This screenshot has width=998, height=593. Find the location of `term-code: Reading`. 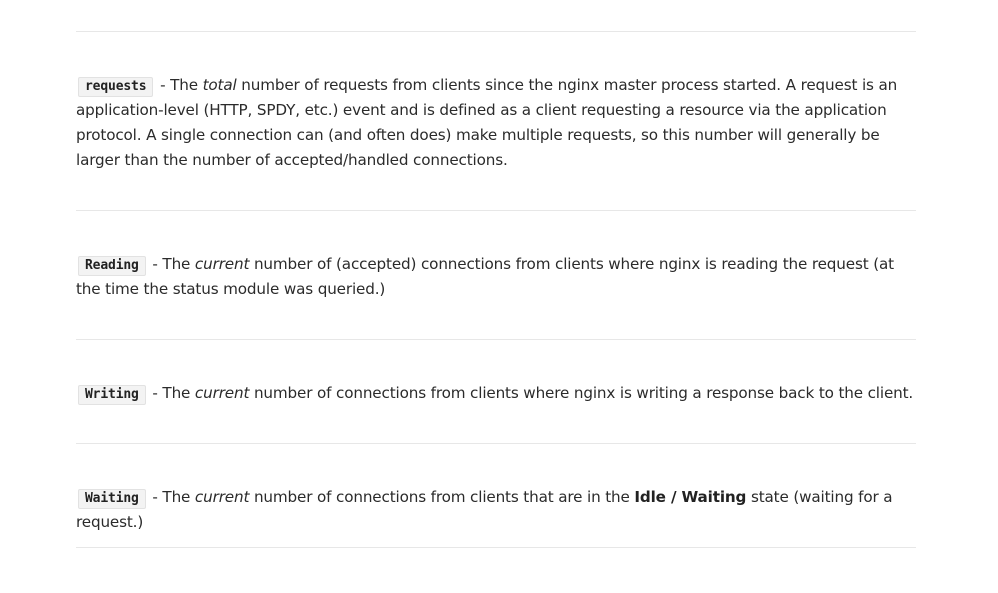

term-code: Reading is located at coordinates (112, 266).